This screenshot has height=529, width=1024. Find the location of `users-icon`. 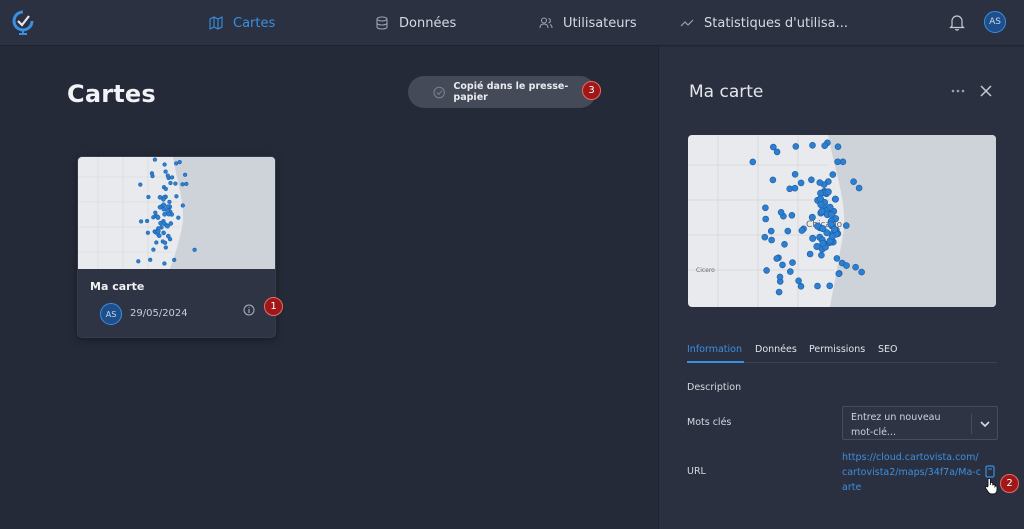

users-icon is located at coordinates (546, 23).